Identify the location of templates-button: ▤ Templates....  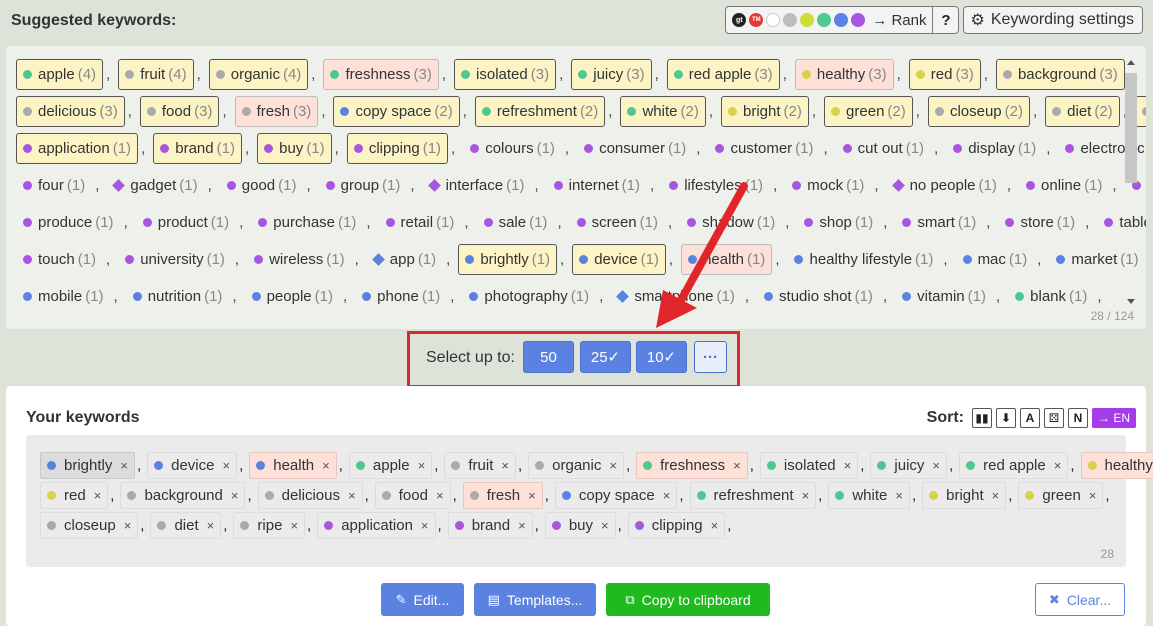
(535, 599).